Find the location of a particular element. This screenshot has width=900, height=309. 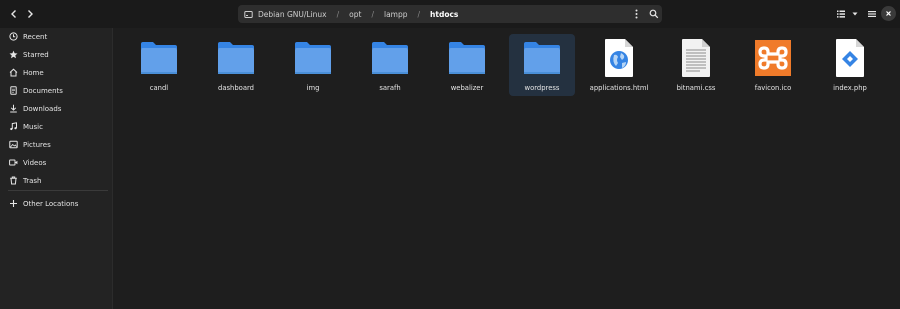

file-name: index.php is located at coordinates (850, 88).